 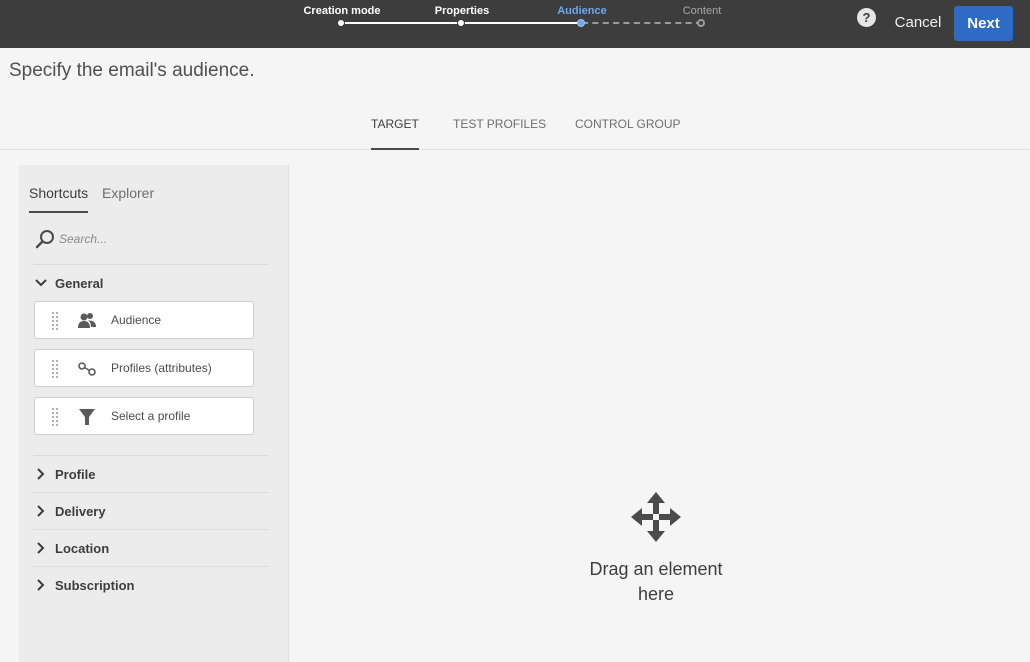 What do you see at coordinates (44, 239) in the screenshot?
I see `search-icon` at bounding box center [44, 239].